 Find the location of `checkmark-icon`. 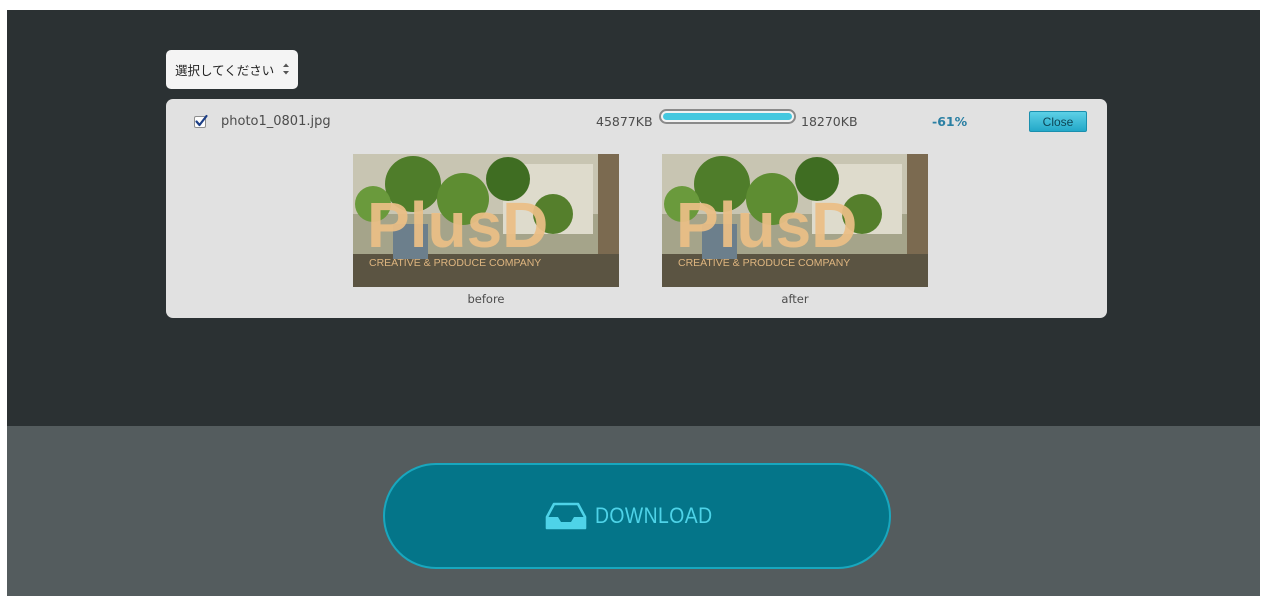

checkmark-icon is located at coordinates (201, 120).